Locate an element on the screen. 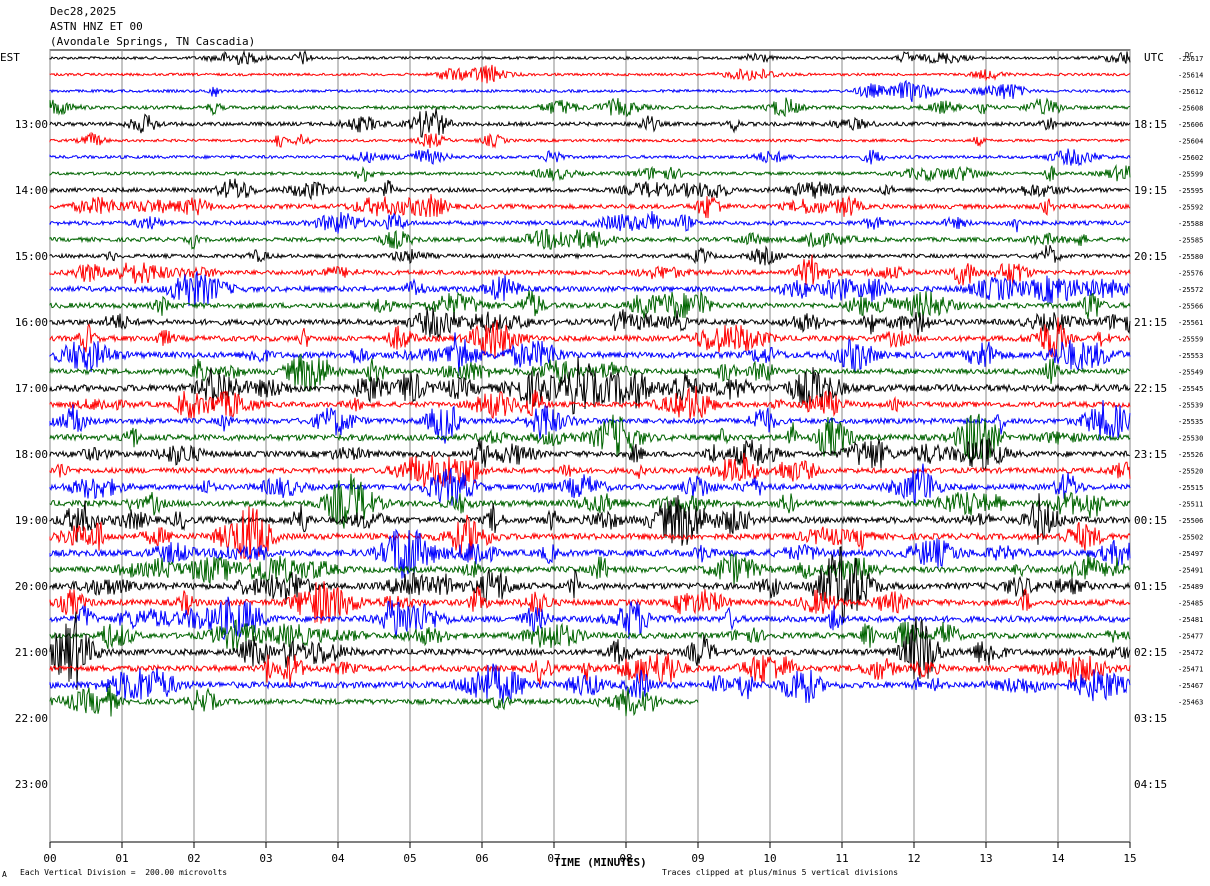  dc-offset-label: -25463 is located at coordinates (1190, 703).